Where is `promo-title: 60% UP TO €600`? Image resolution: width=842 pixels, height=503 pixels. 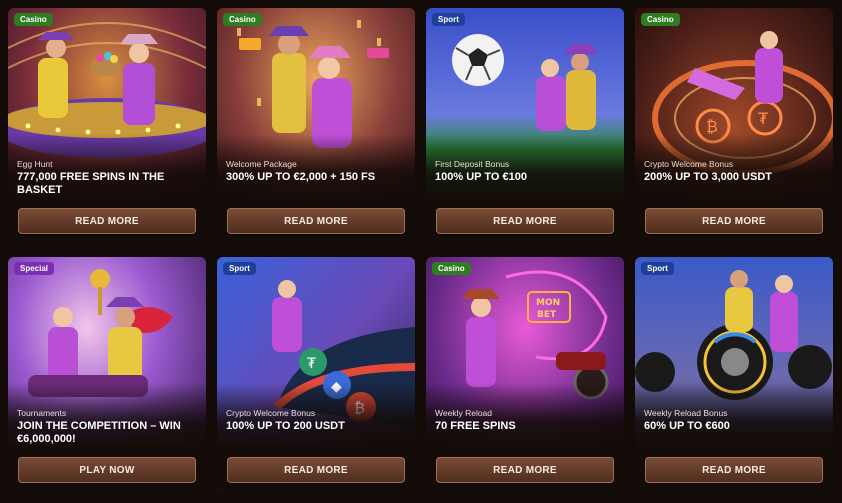 promo-title: 60% UP TO €600 is located at coordinates (687, 426).